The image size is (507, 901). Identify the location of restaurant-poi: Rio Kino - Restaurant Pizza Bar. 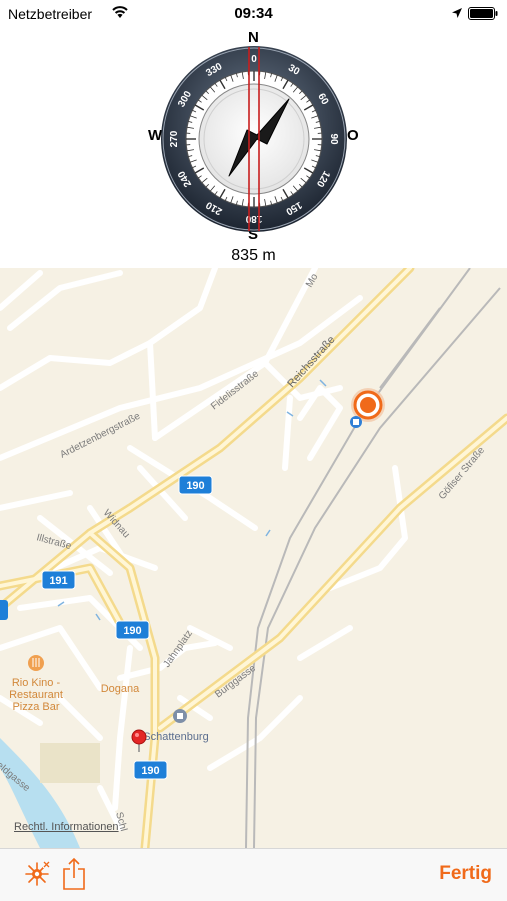
(36, 684).